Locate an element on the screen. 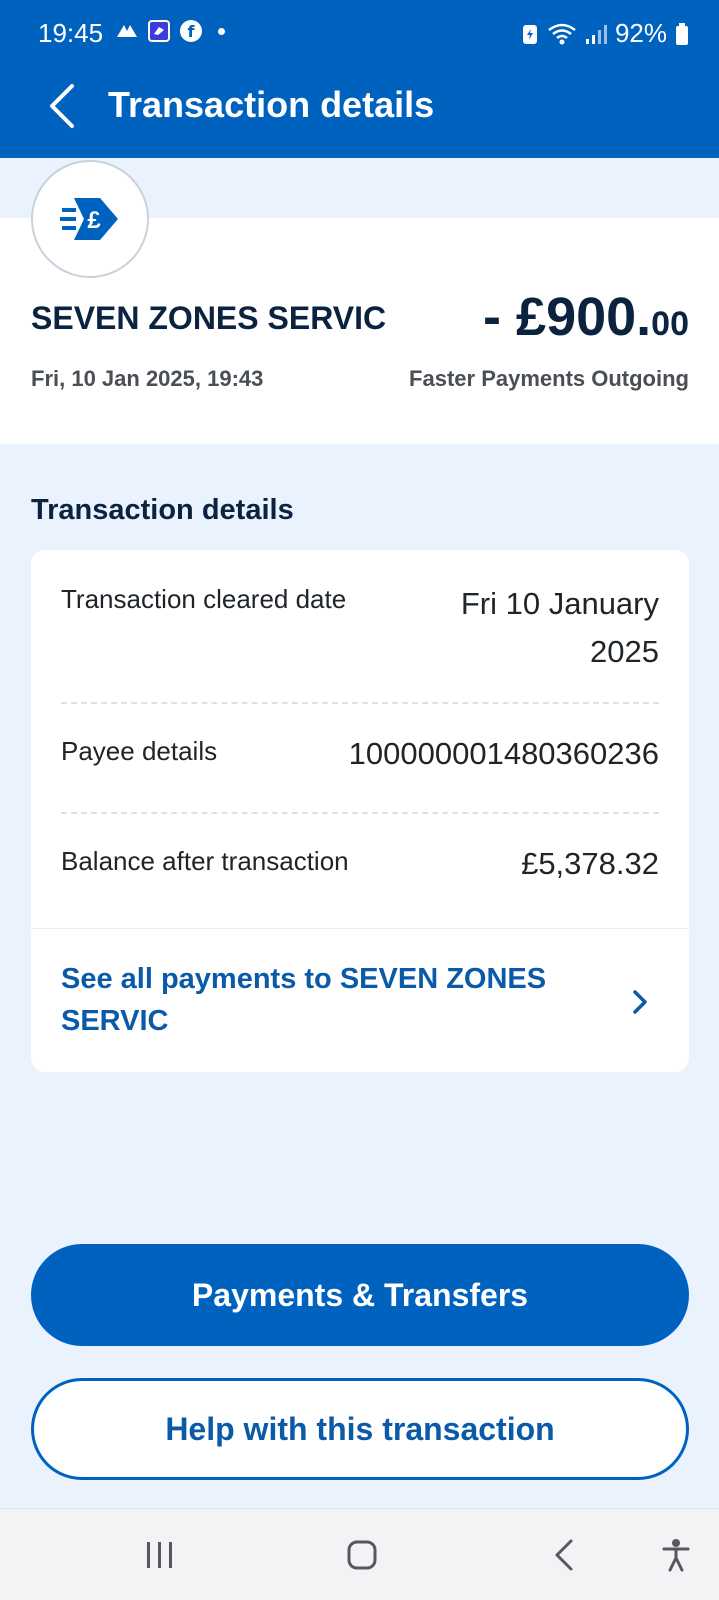 This screenshot has height=1600, width=719. section-title: Transaction details is located at coordinates (162, 510).